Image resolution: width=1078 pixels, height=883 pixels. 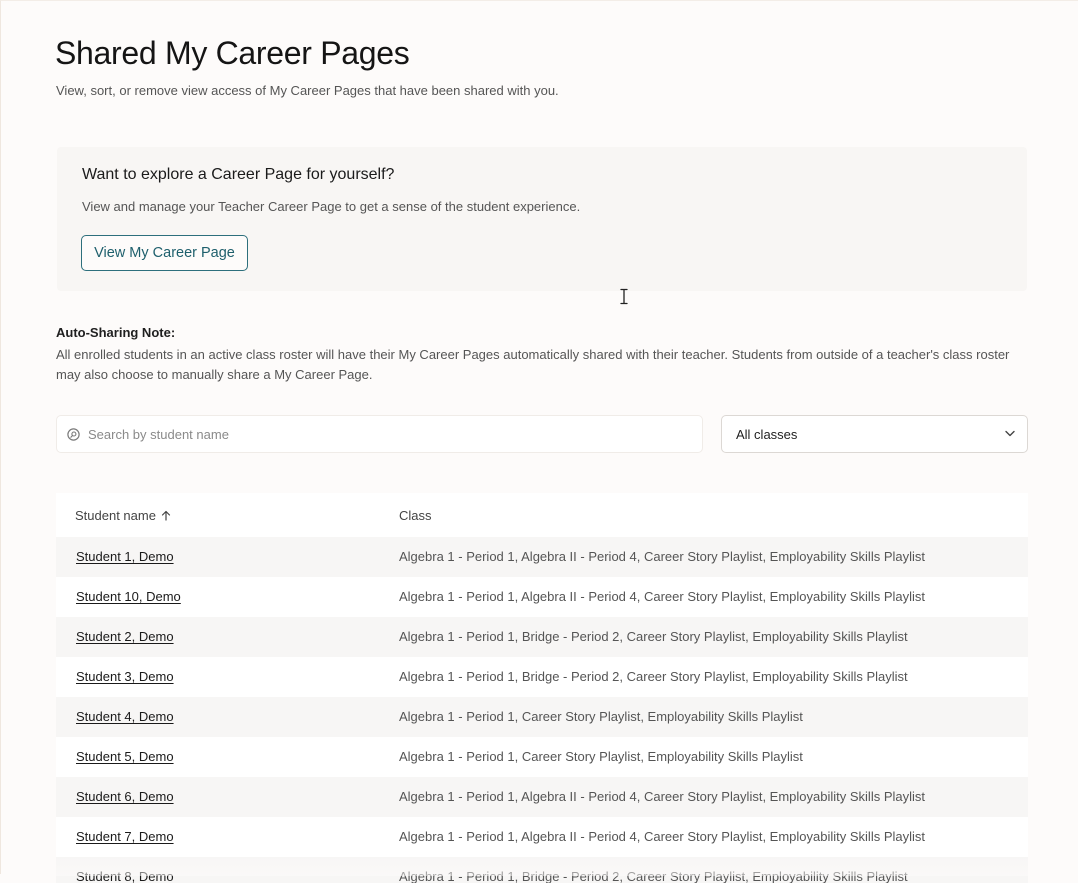 What do you see at coordinates (874, 434) in the screenshot?
I see `class-filter-select: All classes` at bounding box center [874, 434].